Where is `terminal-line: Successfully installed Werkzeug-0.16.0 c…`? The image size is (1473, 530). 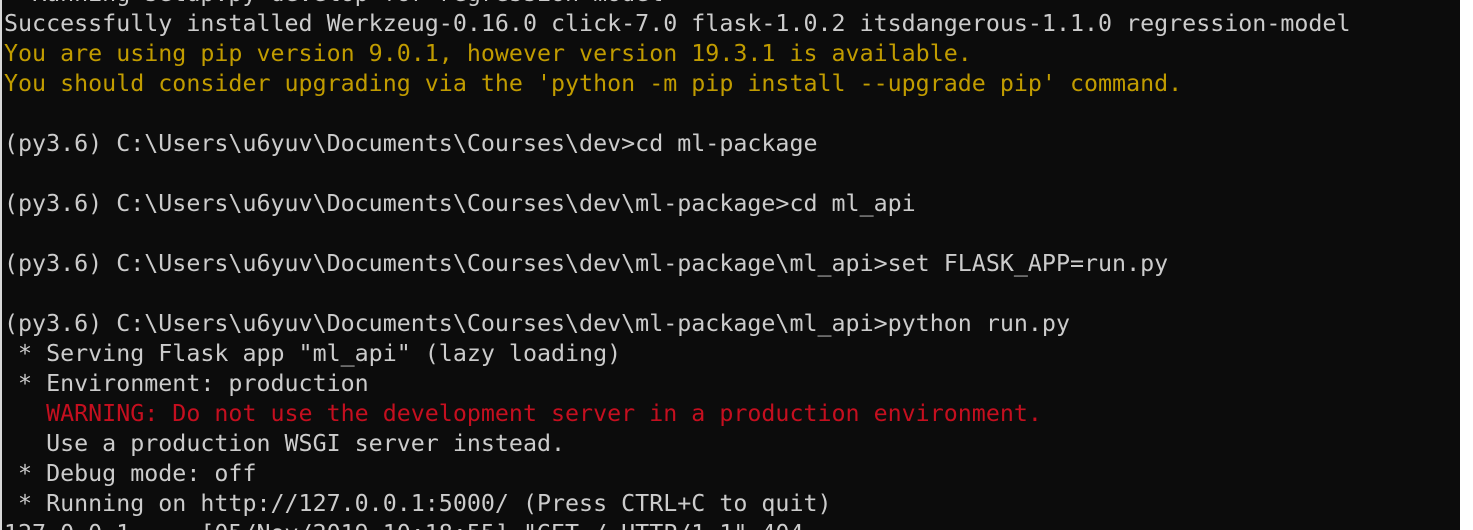
terminal-line: Successfully installed Werkzeug-0.16.0 c… is located at coordinates (677, 23).